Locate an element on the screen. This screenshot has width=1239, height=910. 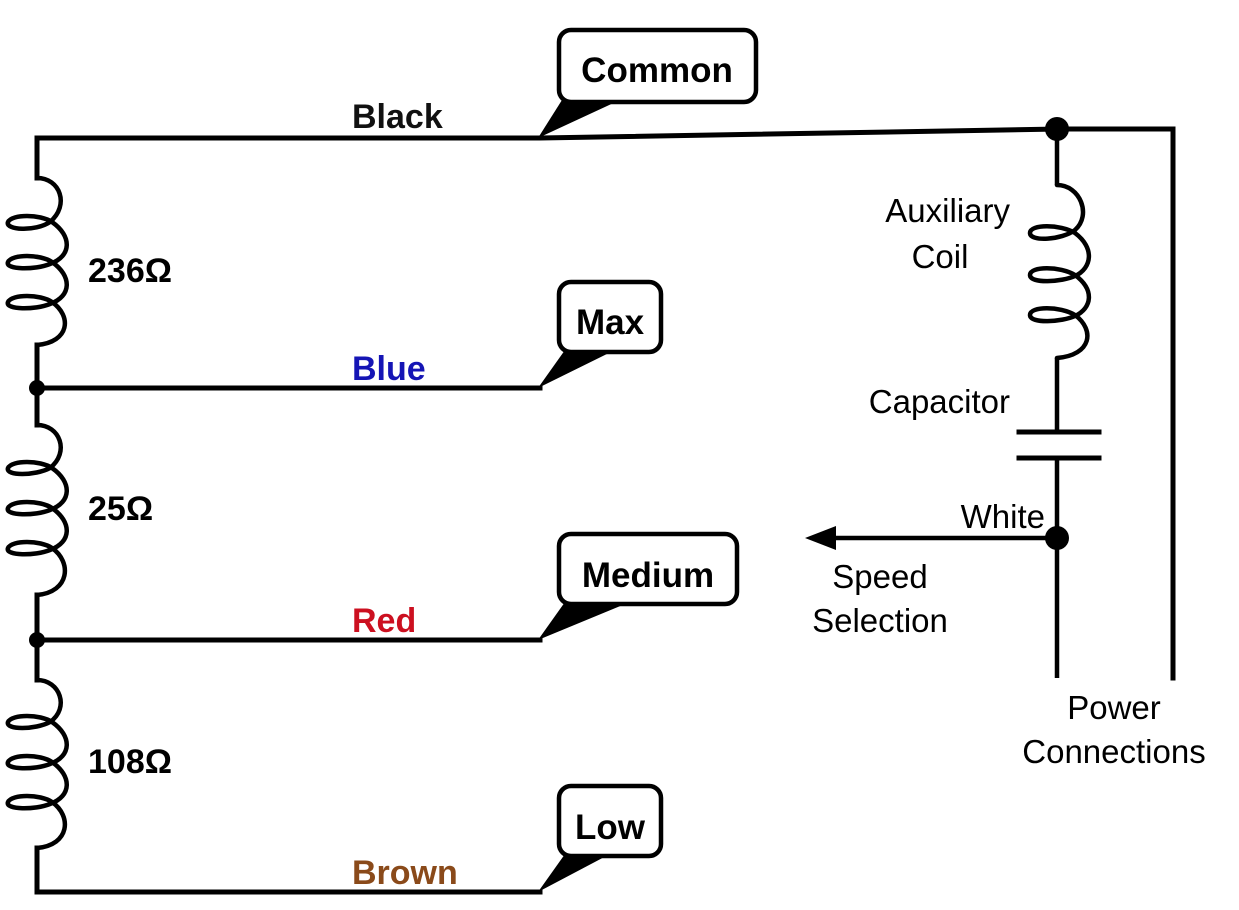
auxiliary-coil-label-line1: Auxiliary is located at coordinates (947, 210).